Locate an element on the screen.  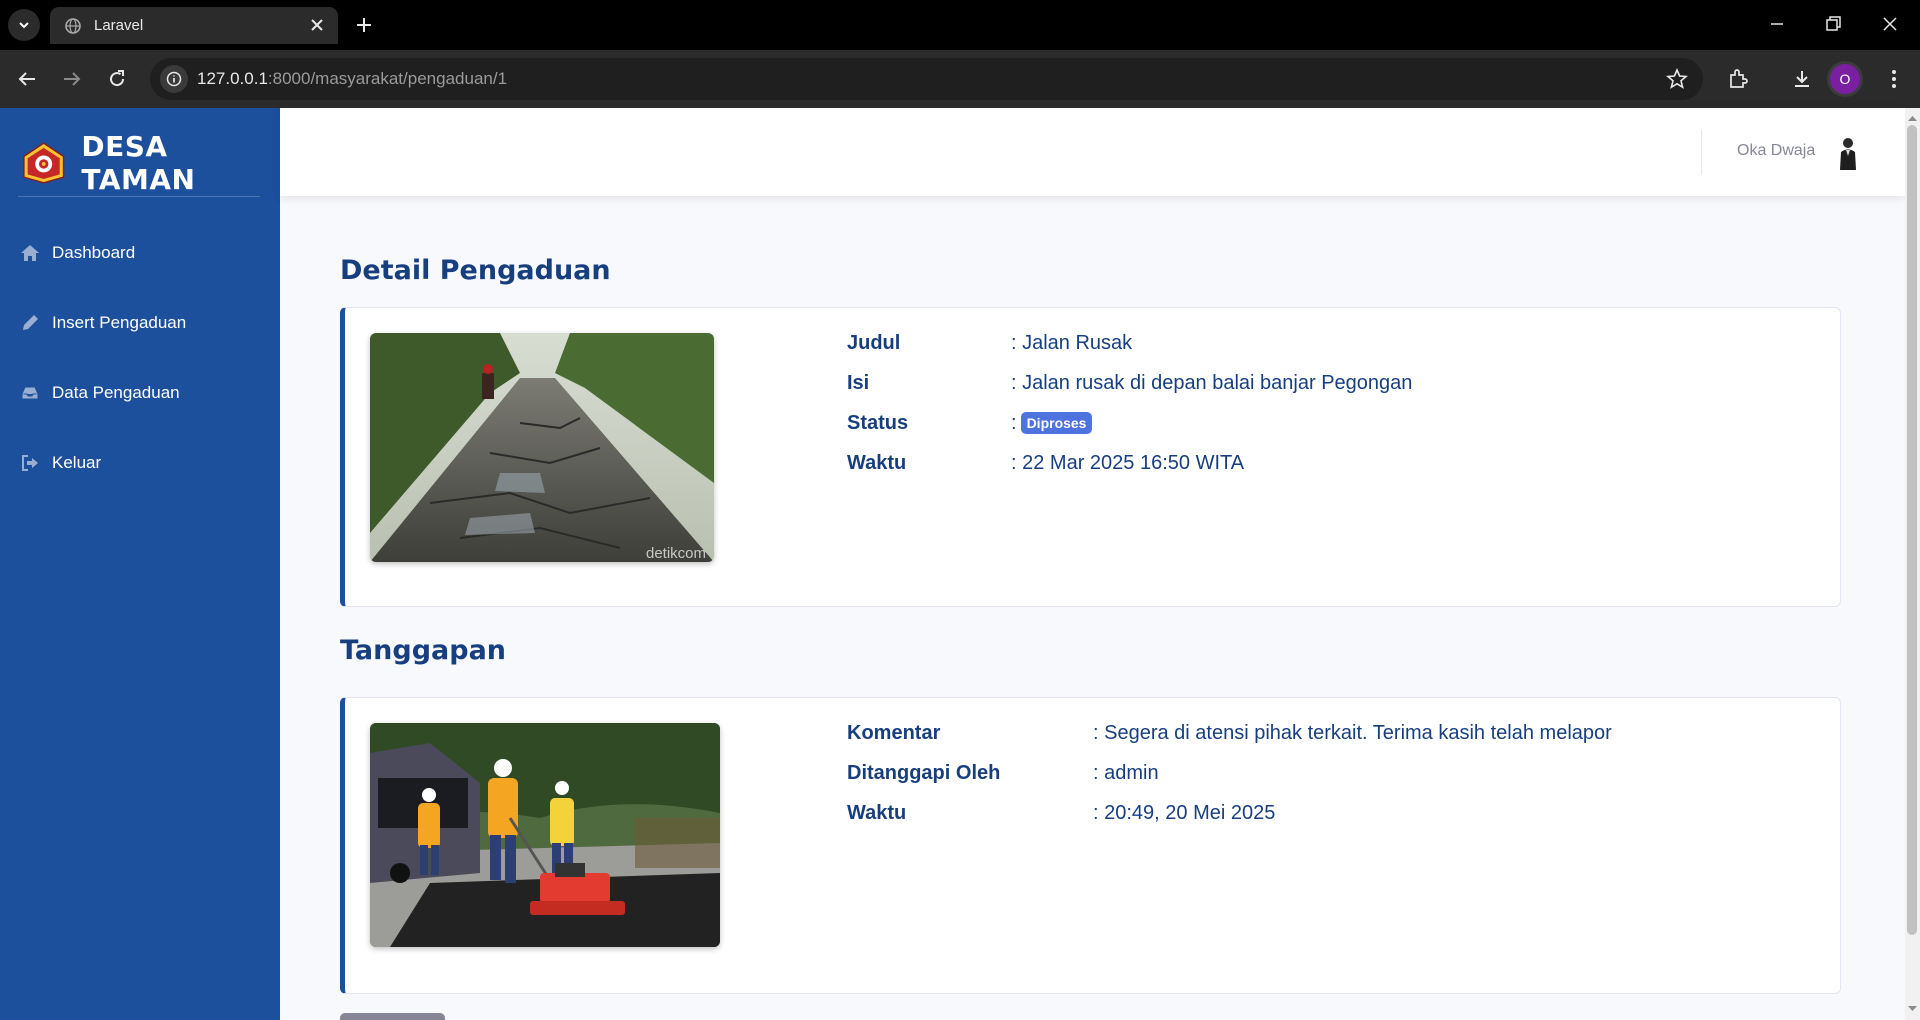
user-name: Oka Dwaja is located at coordinates (1776, 151).